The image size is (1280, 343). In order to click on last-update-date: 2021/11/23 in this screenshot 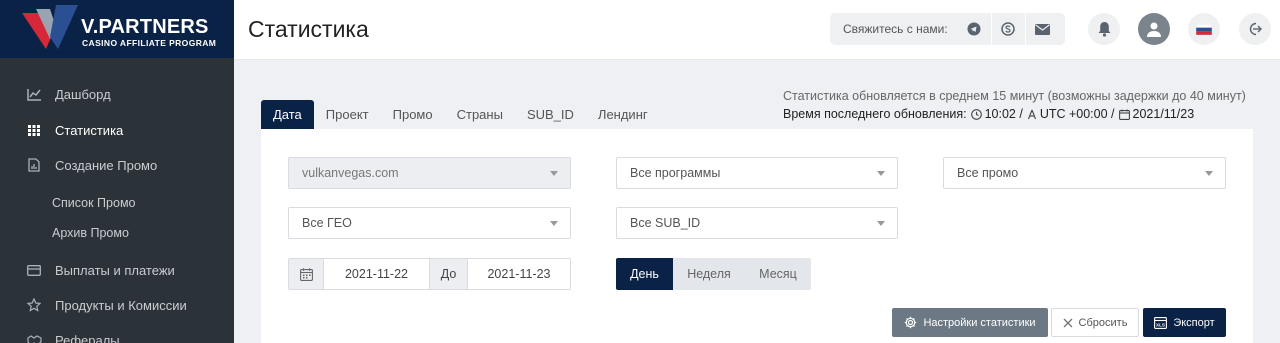, I will do `click(1163, 114)`.